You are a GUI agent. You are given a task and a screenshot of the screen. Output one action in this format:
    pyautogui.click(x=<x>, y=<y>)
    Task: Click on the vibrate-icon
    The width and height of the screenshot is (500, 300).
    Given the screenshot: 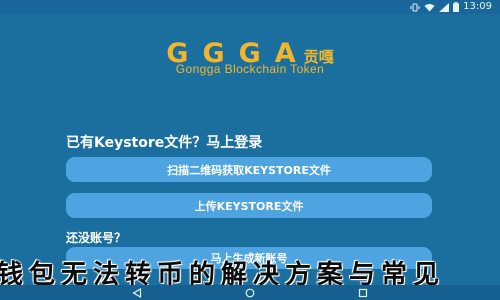 What is the action you would take?
    pyautogui.click(x=415, y=7)
    